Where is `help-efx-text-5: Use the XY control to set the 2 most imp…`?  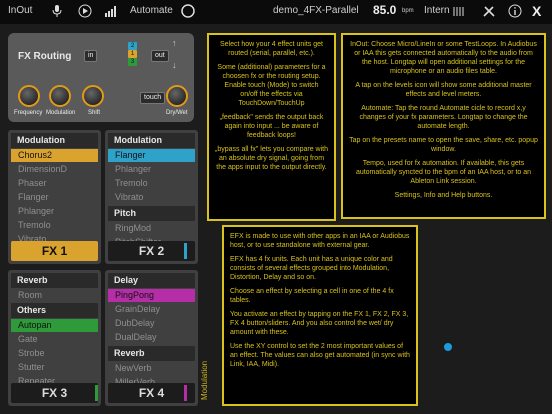
help-efx-text-5: Use the XY control to set the 2 most imp… is located at coordinates (320, 355).